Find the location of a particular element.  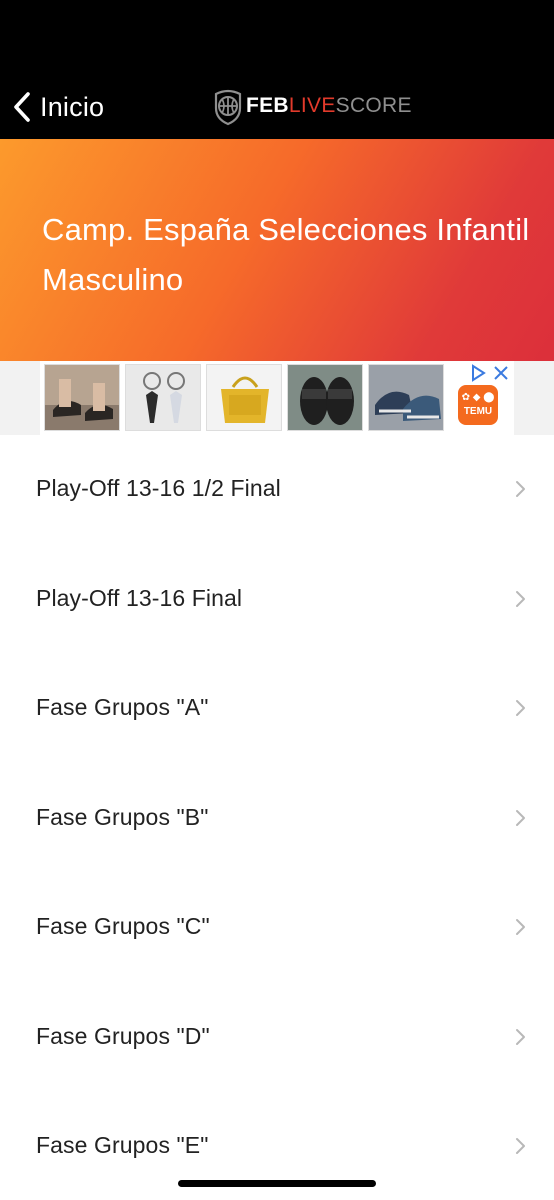

chevron-left-icon is located at coordinates (22, 107).